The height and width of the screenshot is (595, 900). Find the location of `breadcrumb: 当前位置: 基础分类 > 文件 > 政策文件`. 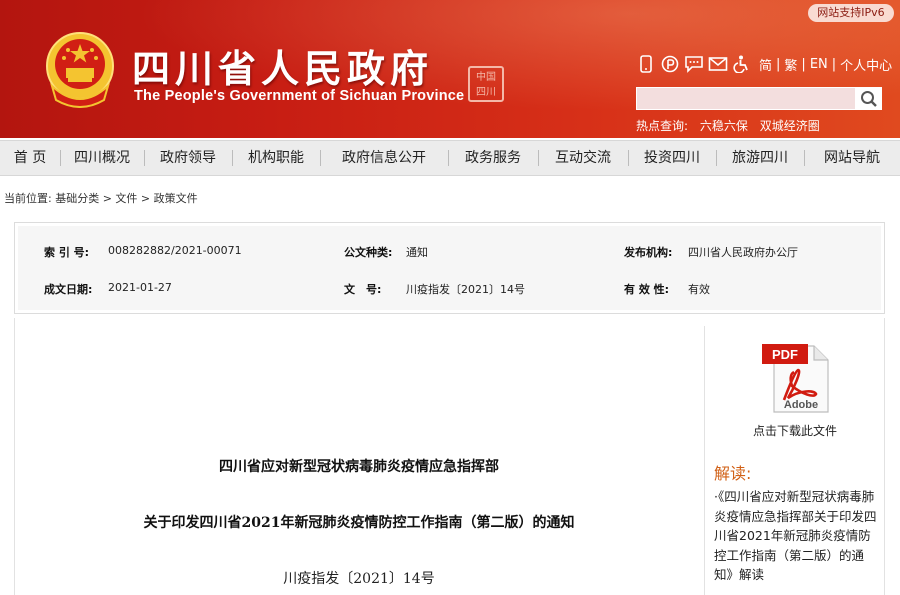

breadcrumb: 当前位置: 基础分类 > 文件 > 政策文件 is located at coordinates (101, 198).